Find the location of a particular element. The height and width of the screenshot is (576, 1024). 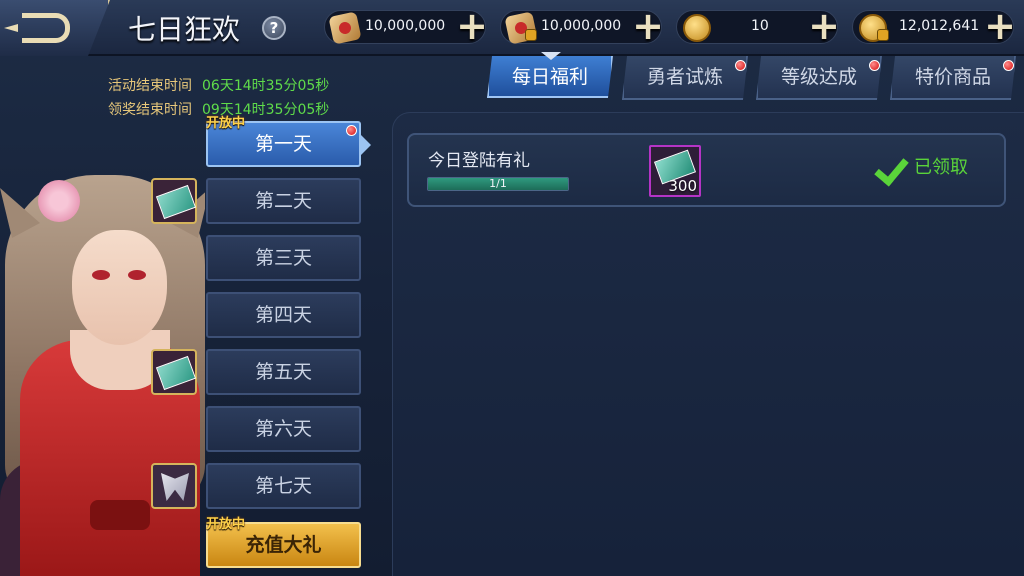

tab-label: 等级达成 is located at coordinates (818, 77).